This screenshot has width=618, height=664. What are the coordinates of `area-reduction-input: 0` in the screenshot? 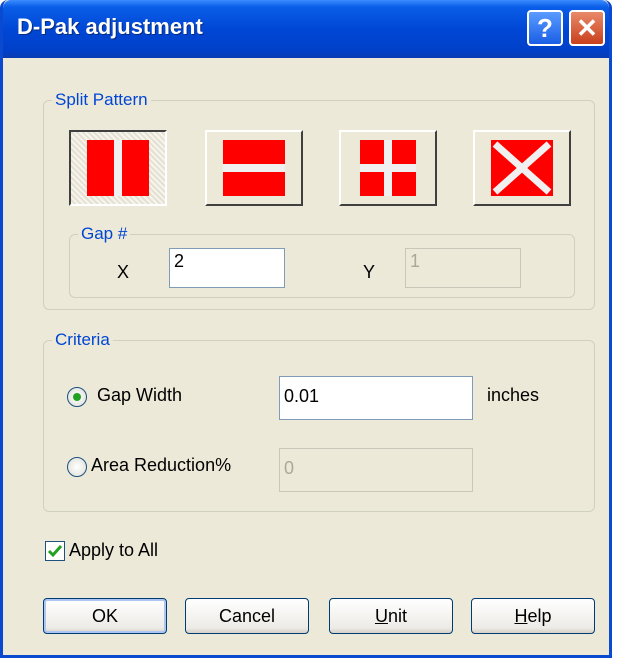 It's located at (376, 470).